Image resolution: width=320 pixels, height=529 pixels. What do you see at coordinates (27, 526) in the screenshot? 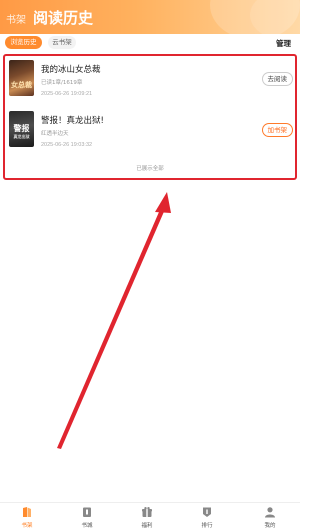
I see `nav-label: 书架` at bounding box center [27, 526].